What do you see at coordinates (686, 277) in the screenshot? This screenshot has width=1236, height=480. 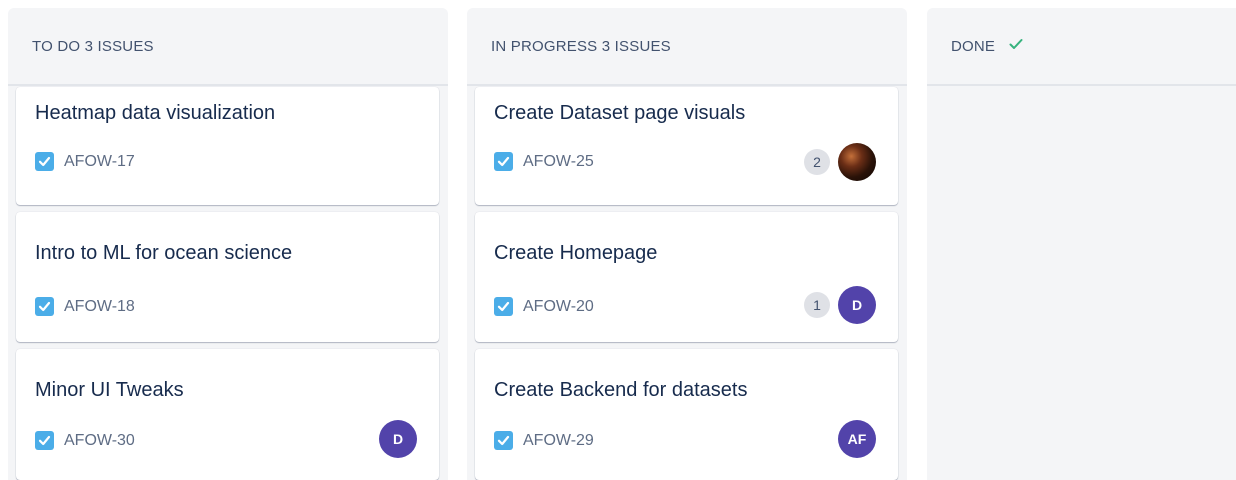 I see `issue-card: Create Homepage AFOW-20 1 D` at bounding box center [686, 277].